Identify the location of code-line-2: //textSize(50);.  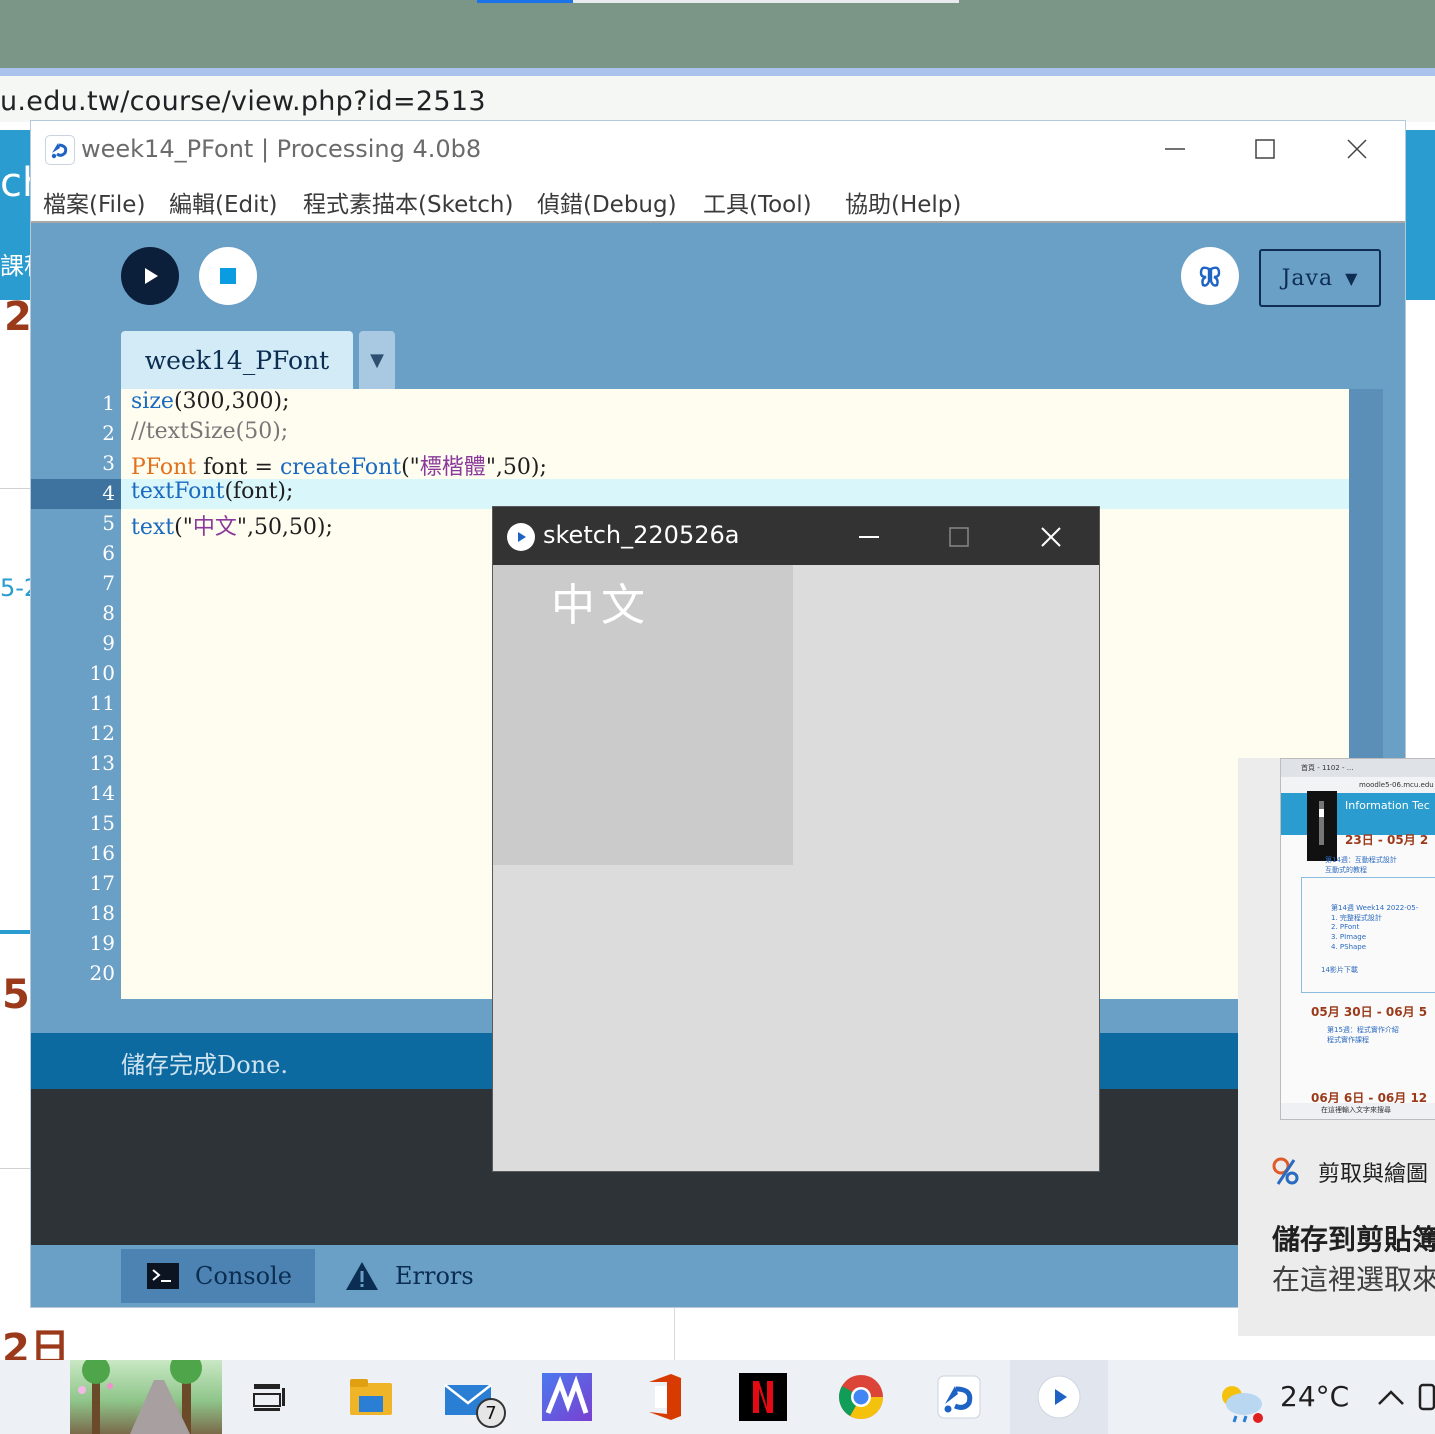
(209, 431).